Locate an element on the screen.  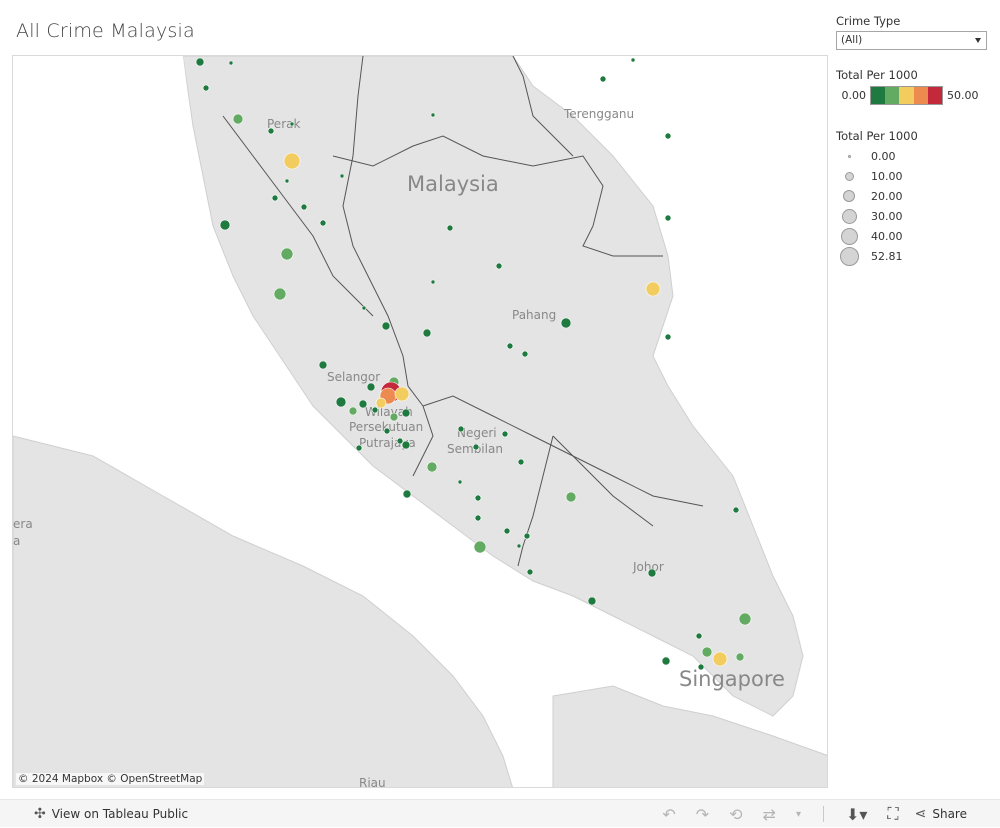
size-legend-item: 10.00 is located at coordinates (912, 176).